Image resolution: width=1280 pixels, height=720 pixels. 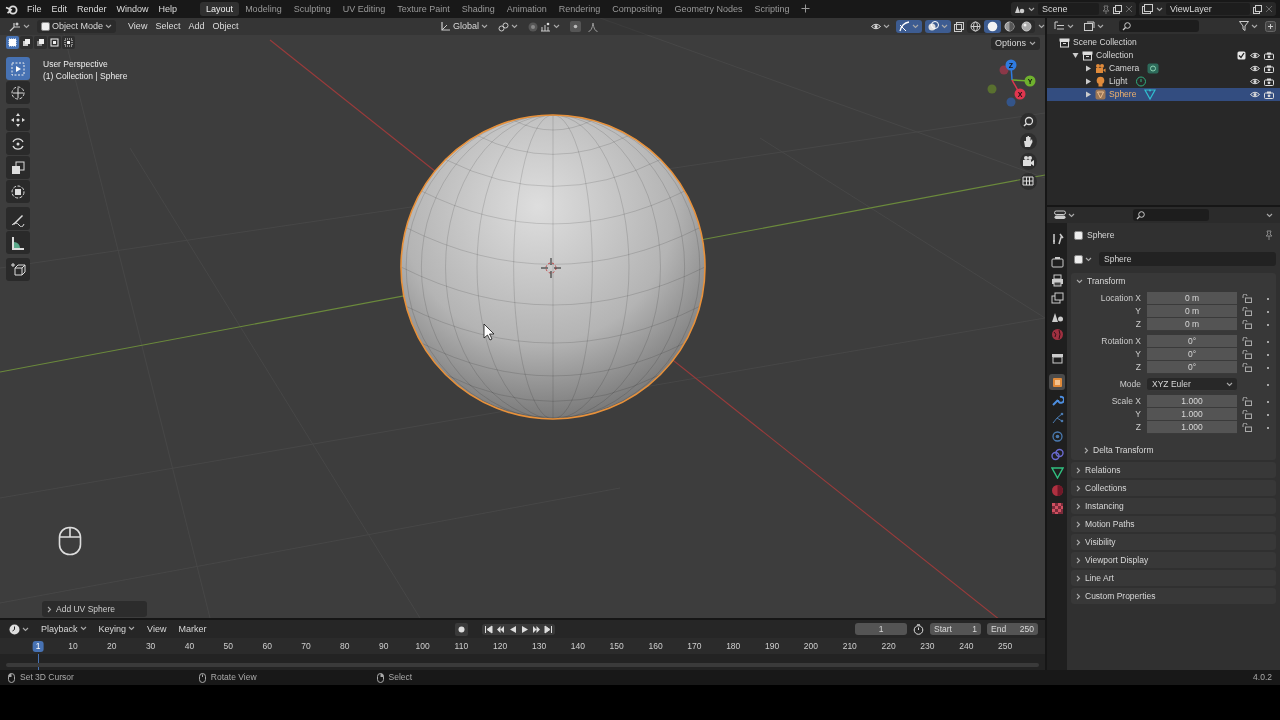 What do you see at coordinates (488, 629) in the screenshot?
I see `jump-start-icon` at bounding box center [488, 629].